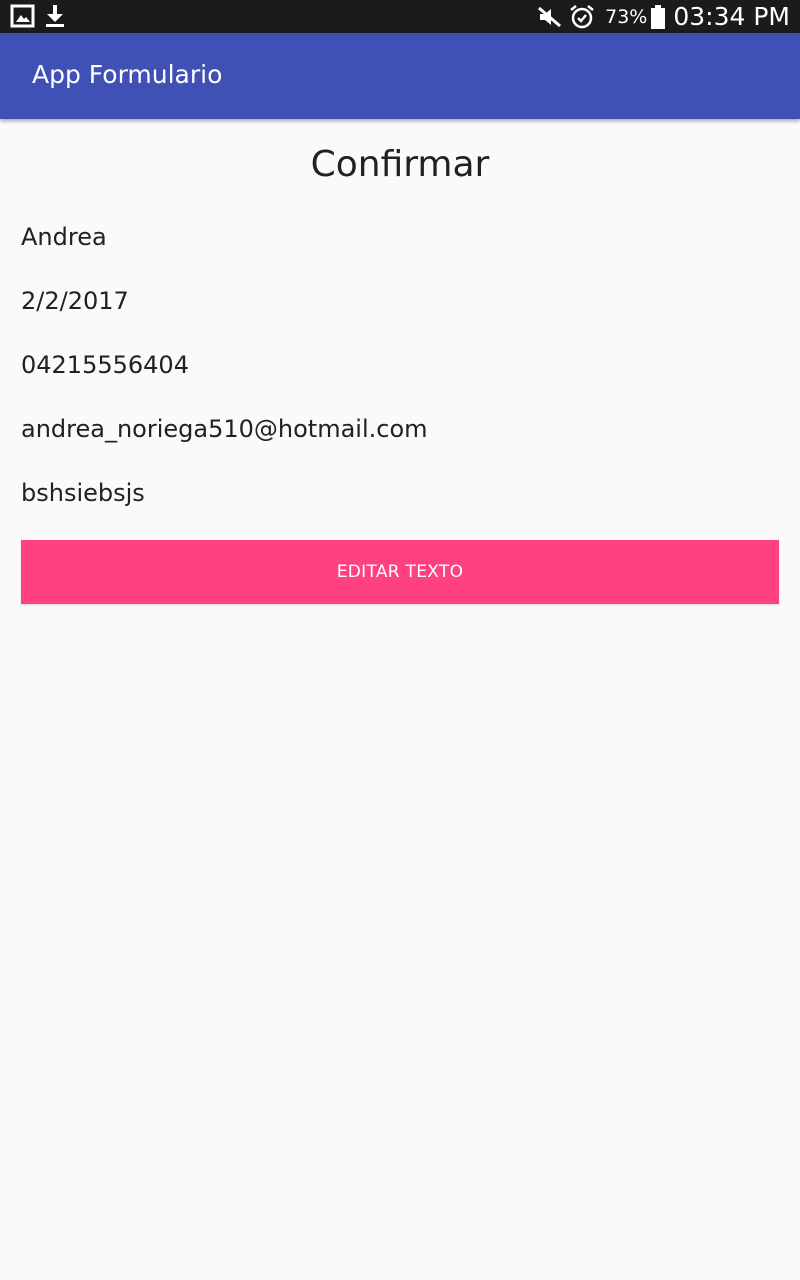 The width and height of the screenshot is (800, 1280). Describe the element at coordinates (400, 572) in the screenshot. I see `edit-text-button: EDITAR TEXTO` at that location.